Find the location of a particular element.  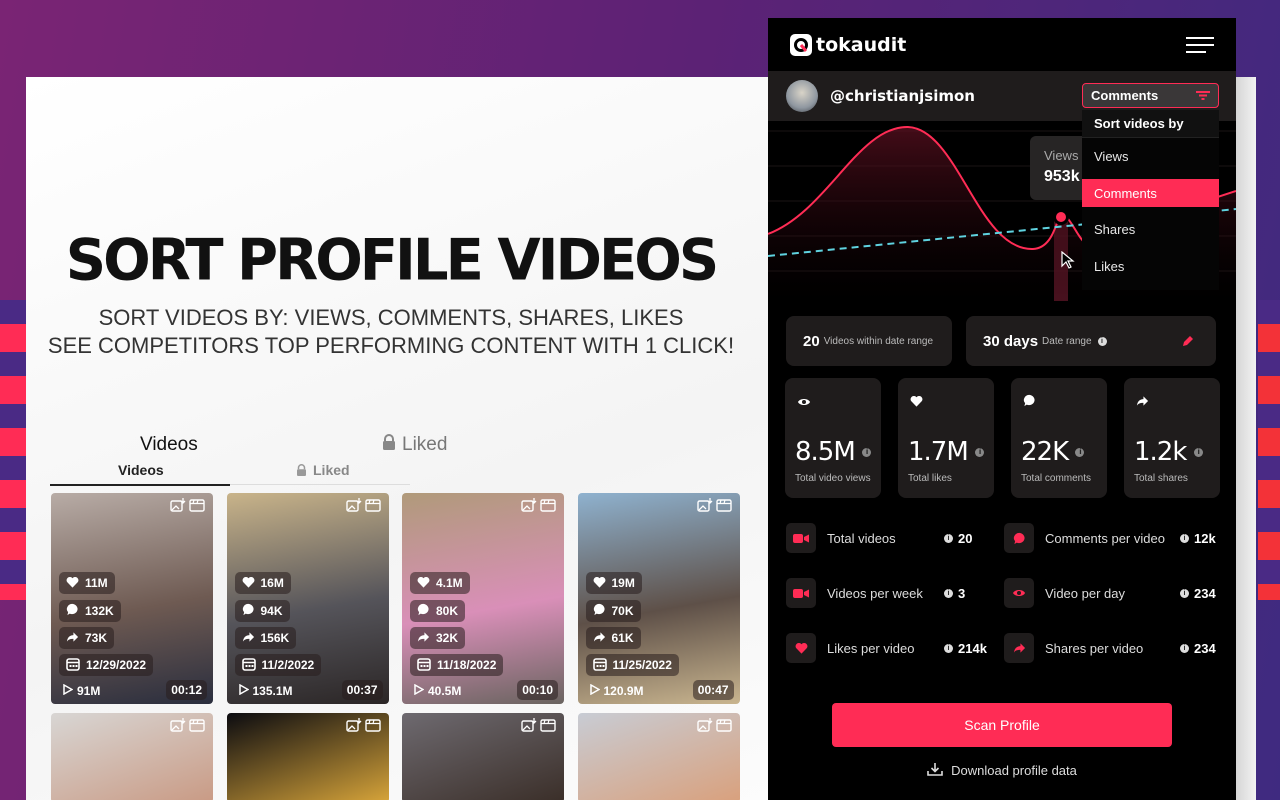

avatar is located at coordinates (802, 96).